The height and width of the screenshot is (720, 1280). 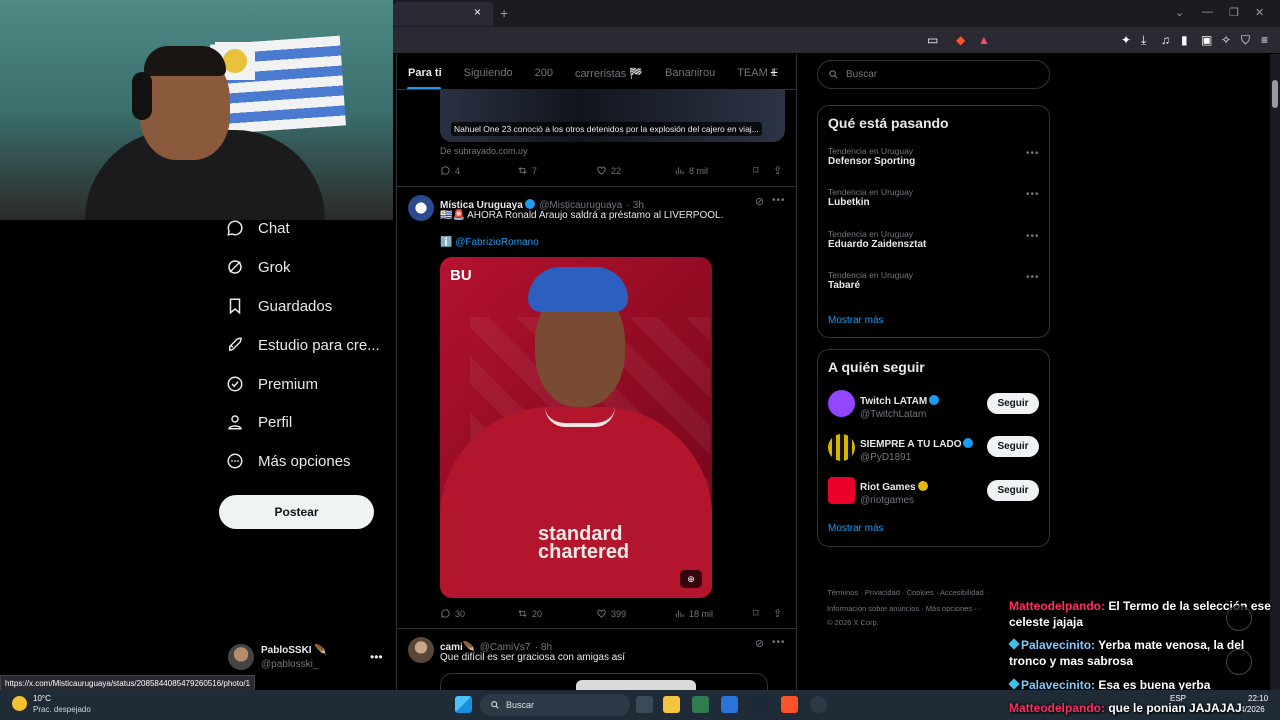 I want to click on add-tab-icon: +, so click(x=774, y=72).